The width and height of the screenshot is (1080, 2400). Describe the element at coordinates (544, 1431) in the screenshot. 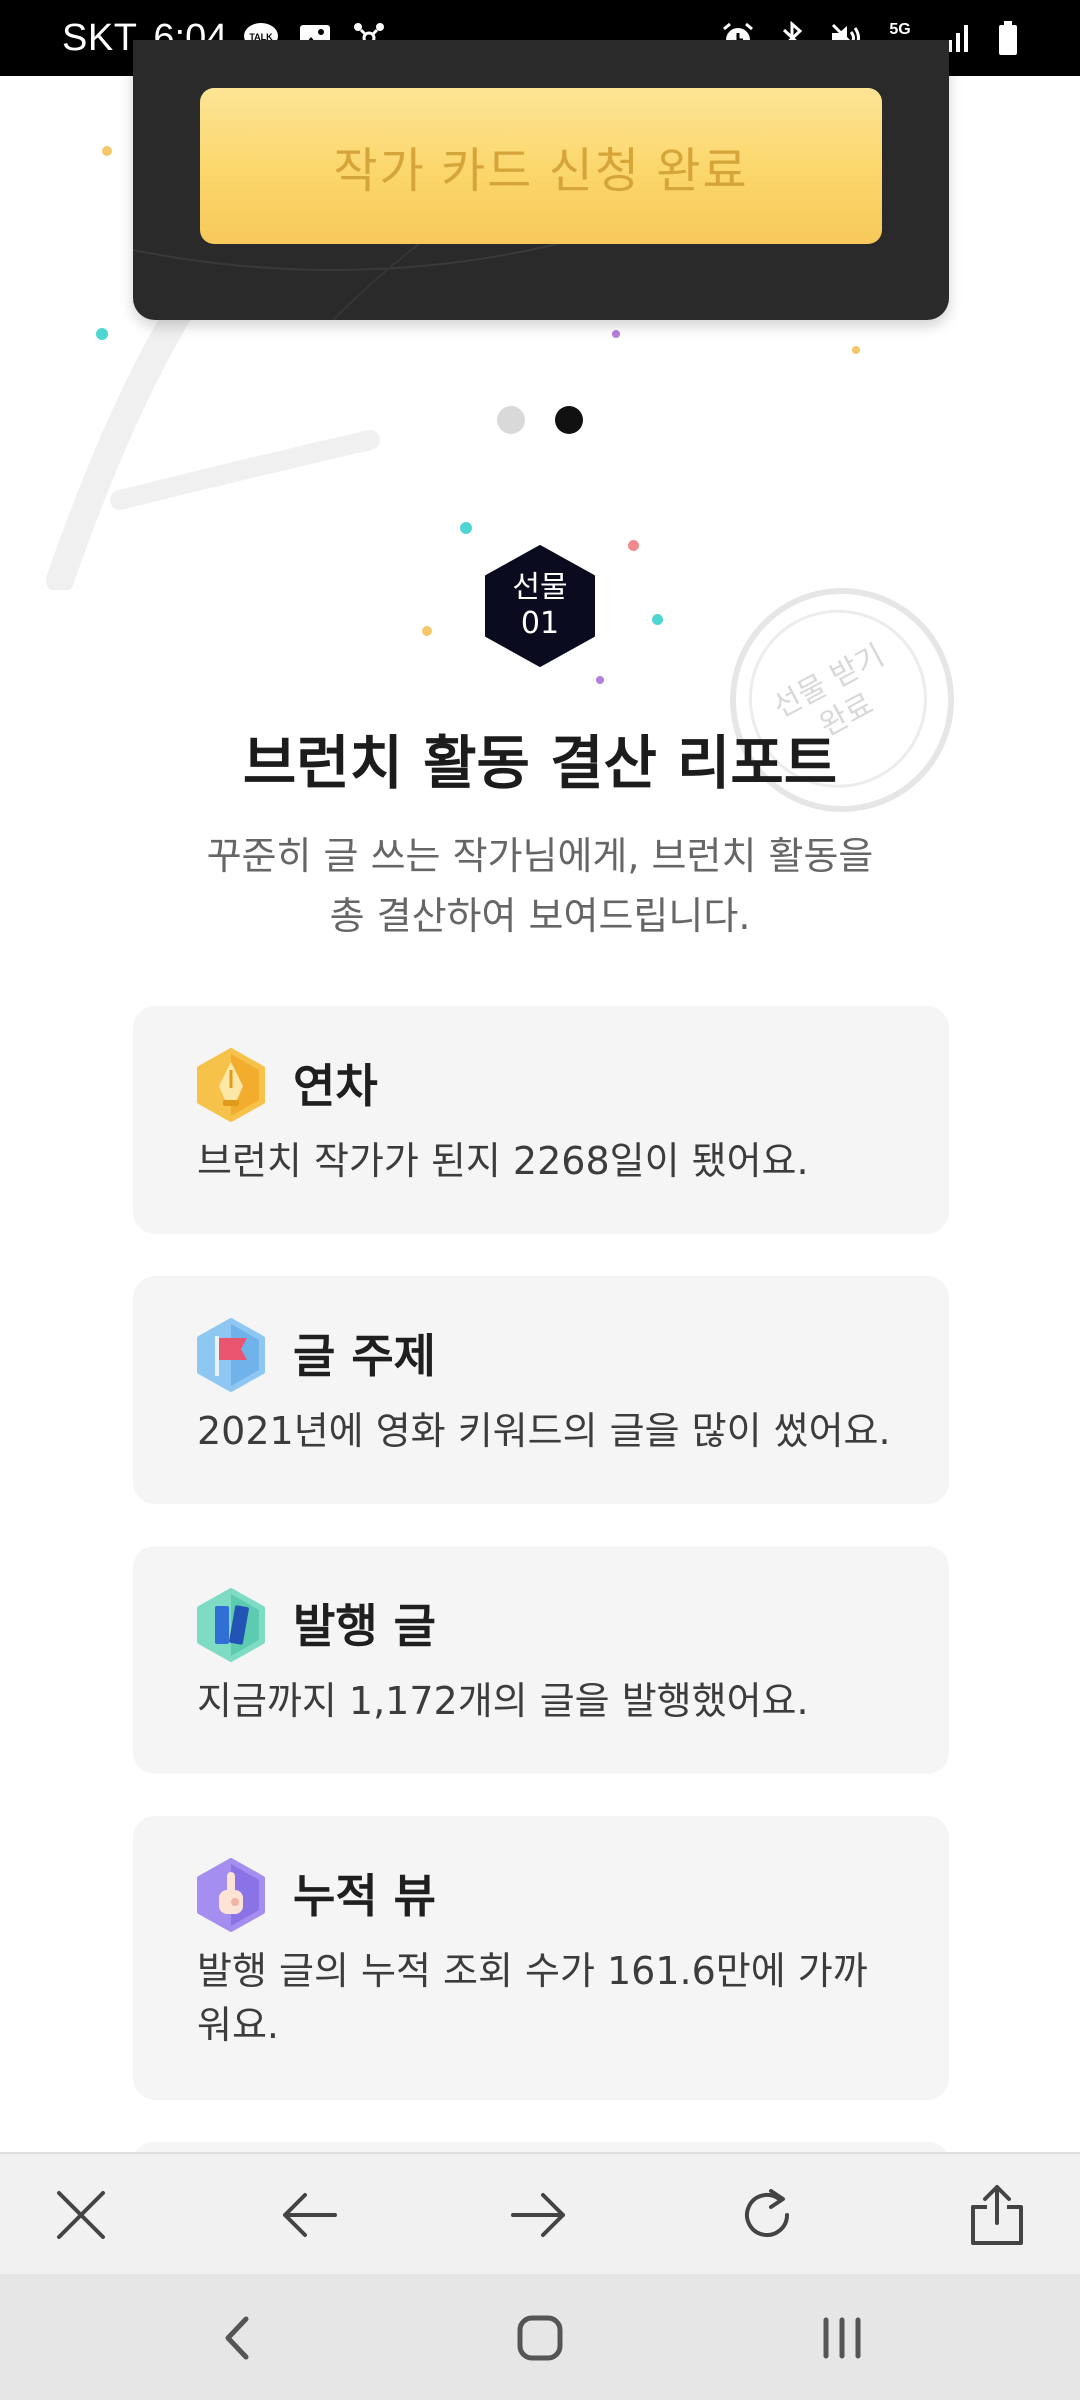

I see `card-body: 2021년에 영화 키워드의 글을 많이 썼어요.` at that location.